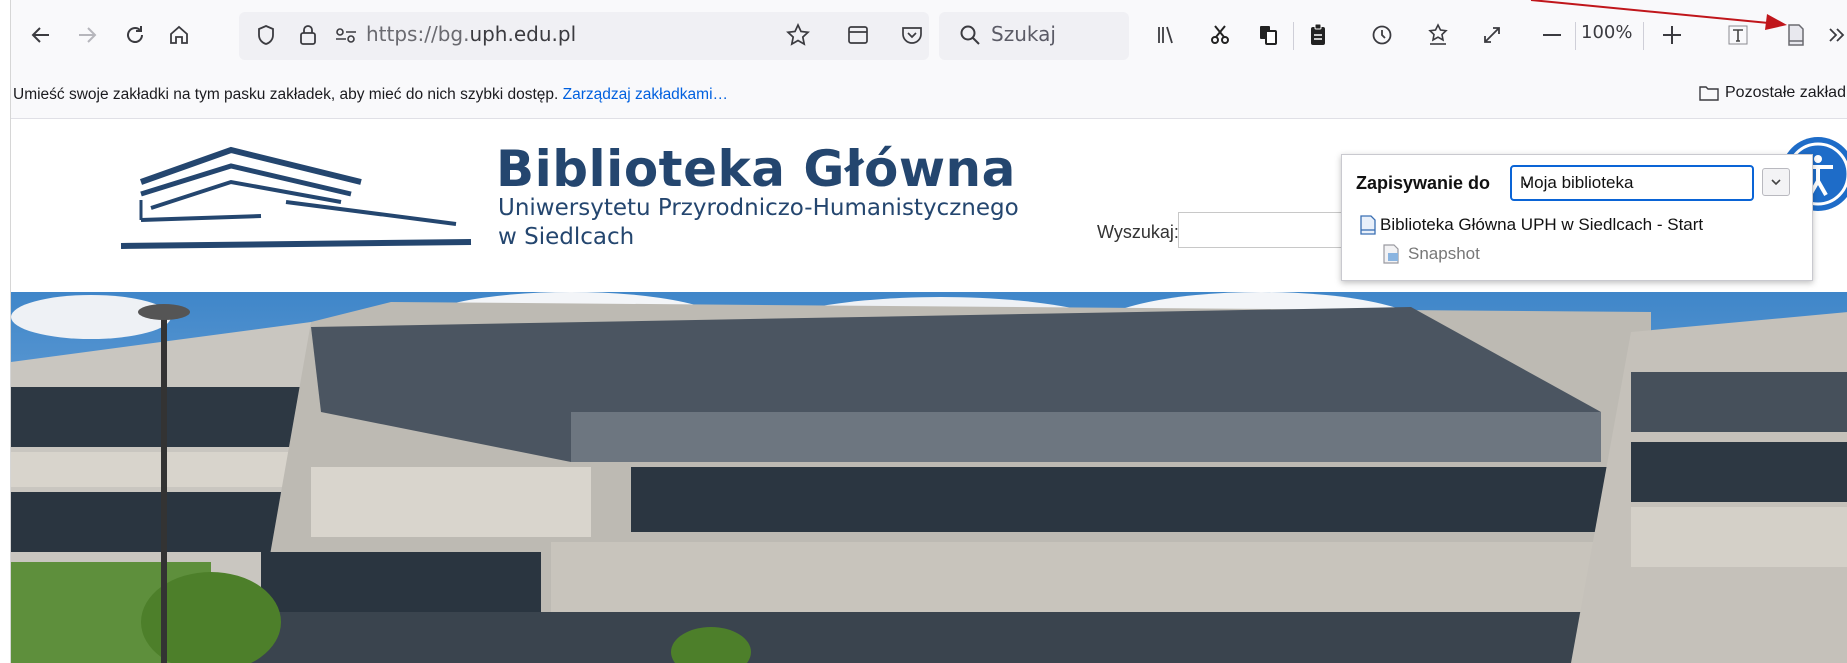 The width and height of the screenshot is (1847, 663). I want to click on clipboard-icon, so click(1318, 34).